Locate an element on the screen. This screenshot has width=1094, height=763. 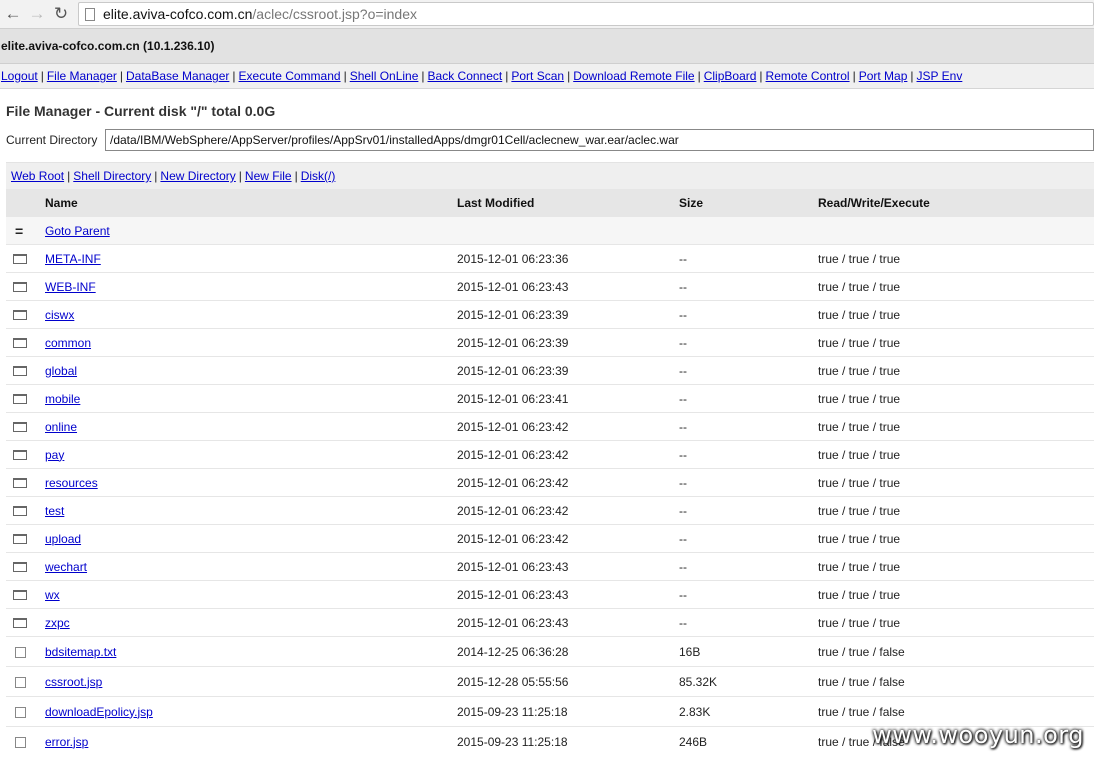
name-column-header: Name is located at coordinates (251, 203).